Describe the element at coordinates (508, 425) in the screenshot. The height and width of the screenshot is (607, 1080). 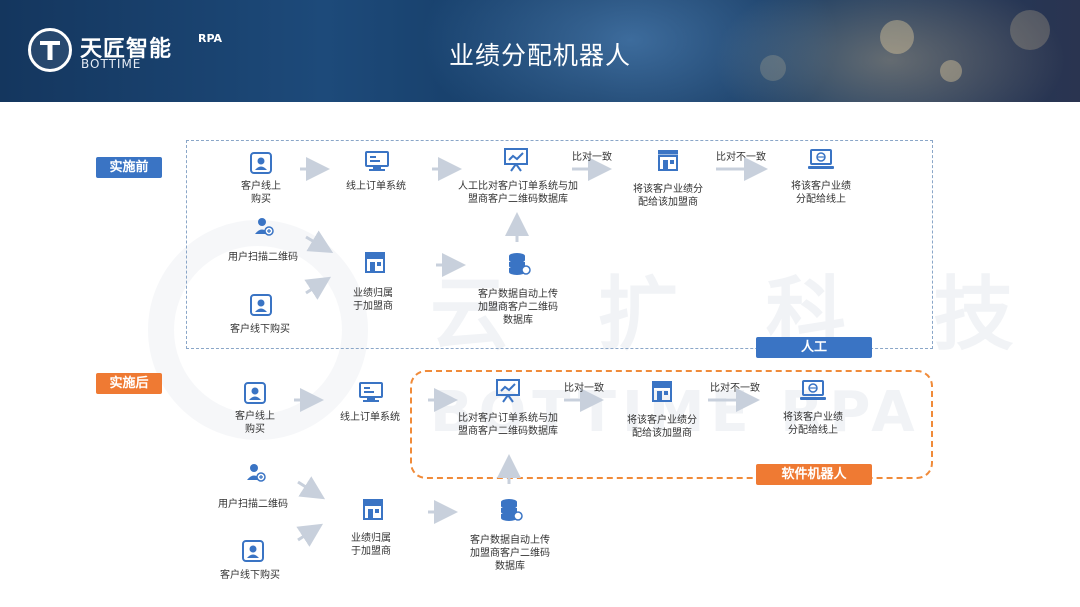
I see `node-compare: 比对客户订单系统与加 盟商客户二维码数据库` at that location.